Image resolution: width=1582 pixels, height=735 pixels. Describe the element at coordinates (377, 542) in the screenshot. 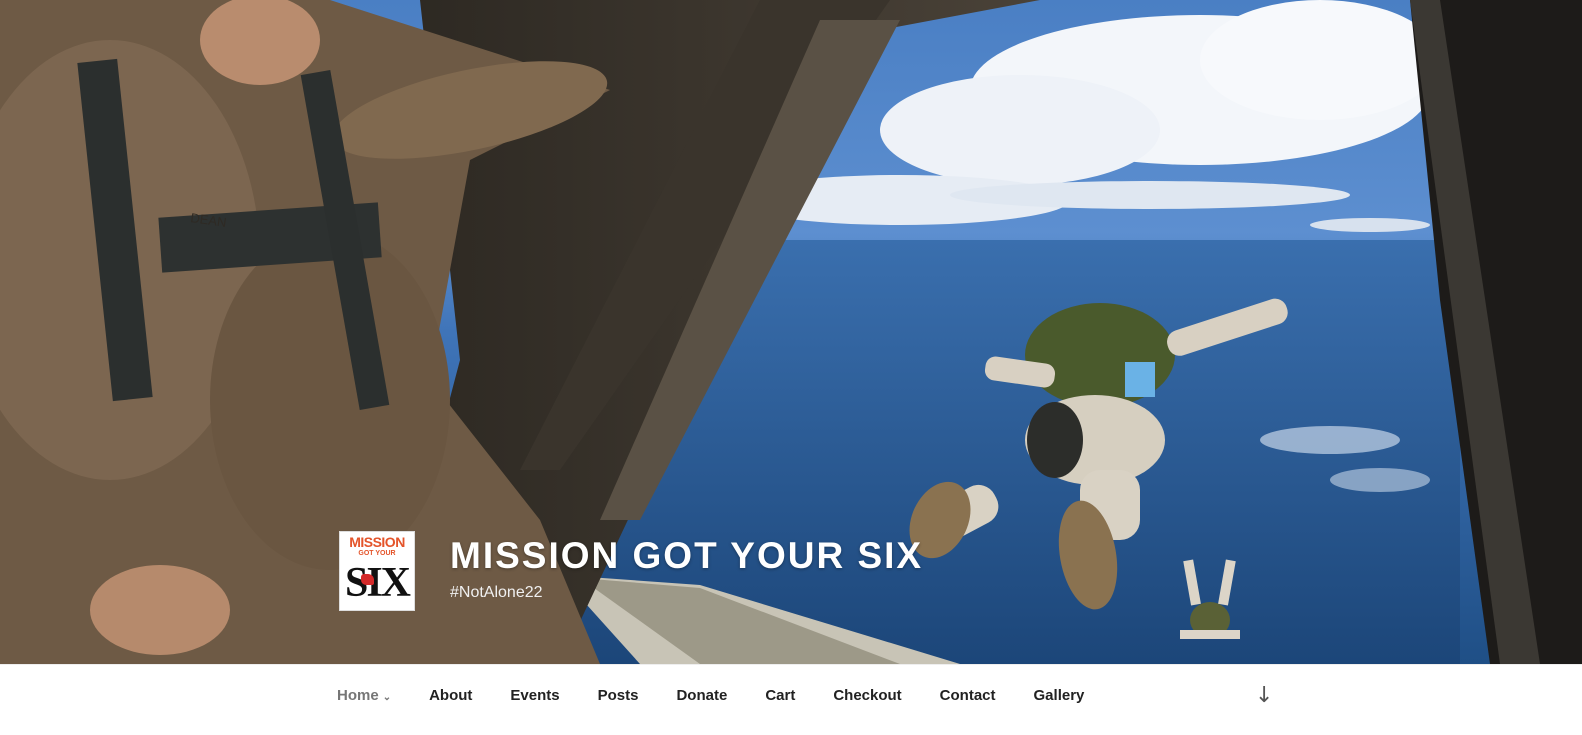

I see `logo-line-1: MISSION` at that location.